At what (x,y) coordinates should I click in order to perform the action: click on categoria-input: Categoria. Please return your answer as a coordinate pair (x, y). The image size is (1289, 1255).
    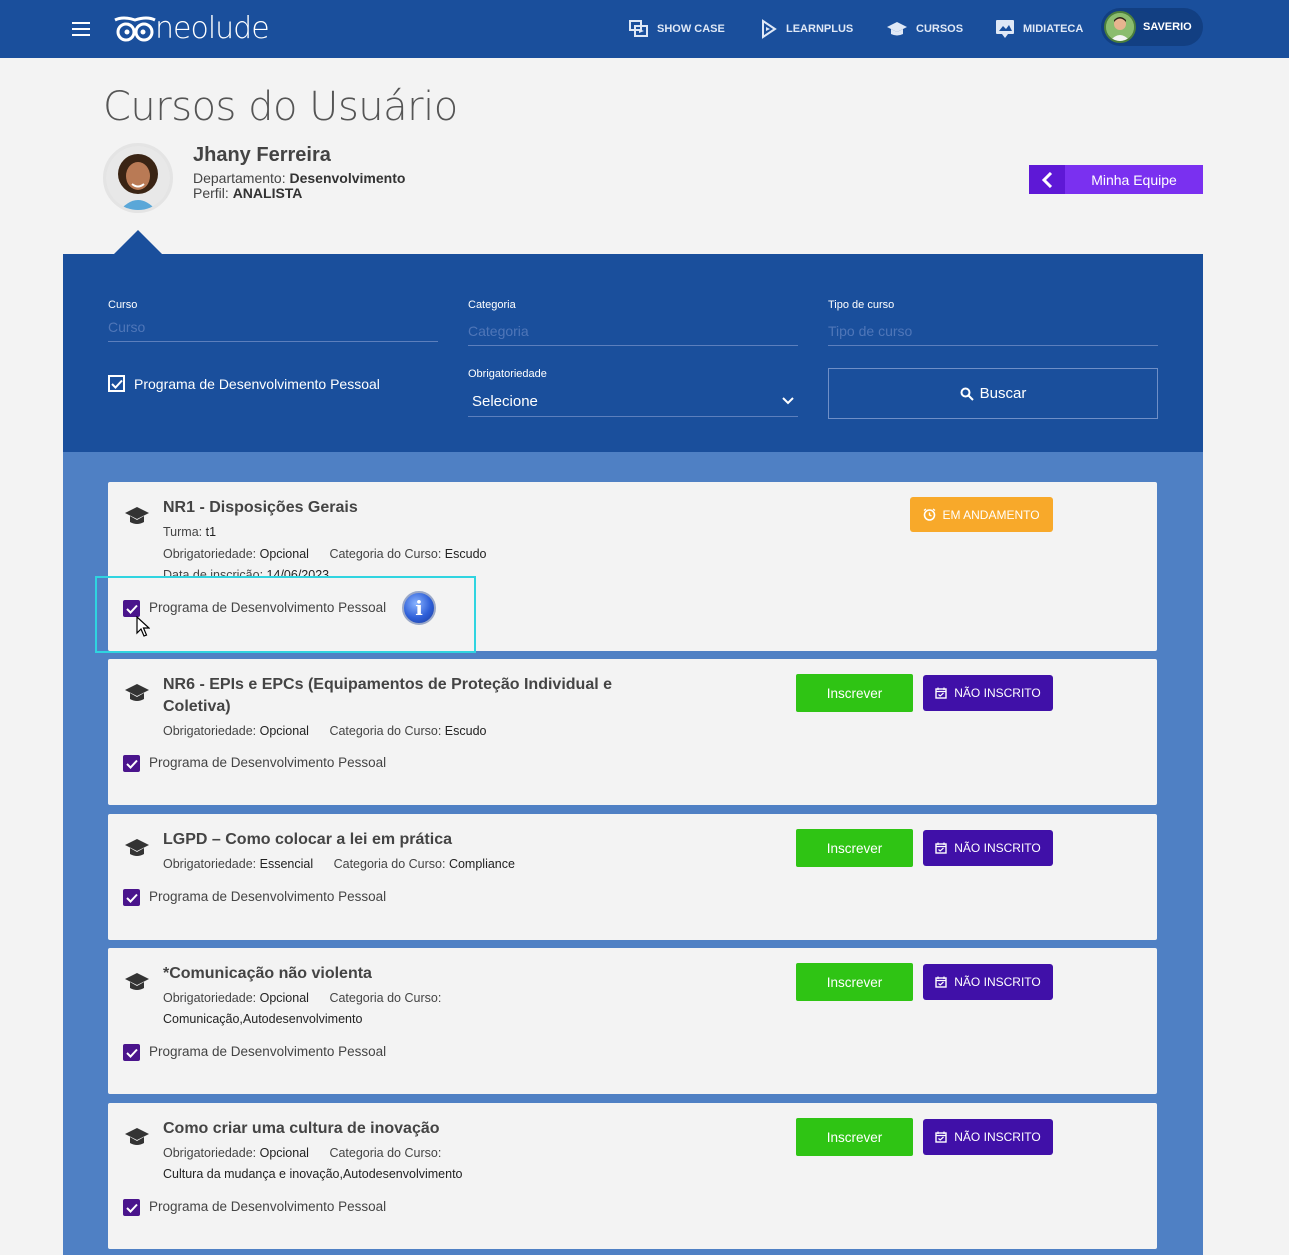
    Looking at the image, I should click on (633, 333).